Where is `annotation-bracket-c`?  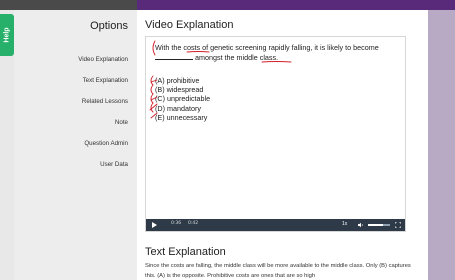 annotation-bracket-c is located at coordinates (152, 98).